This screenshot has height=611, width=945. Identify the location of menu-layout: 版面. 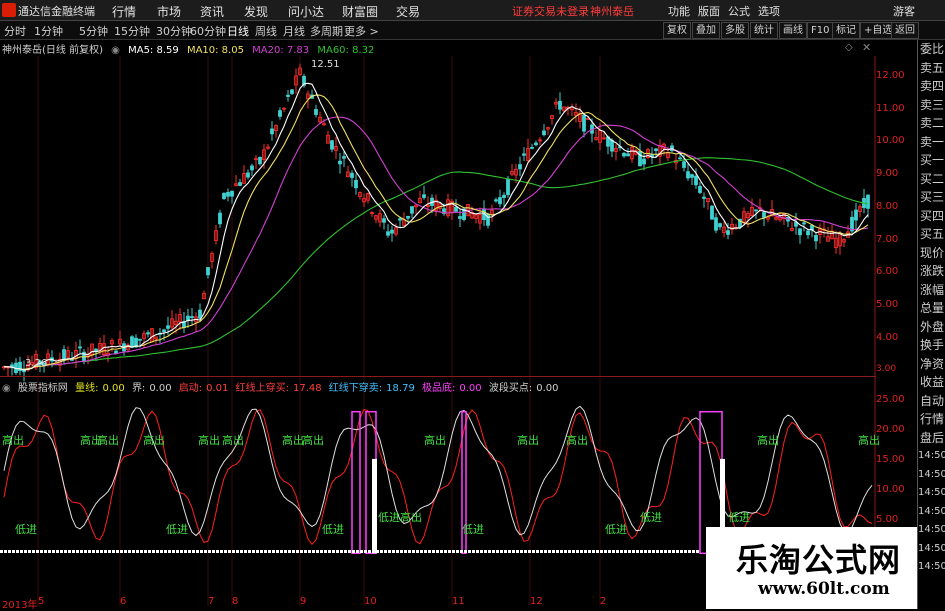
(709, 11).